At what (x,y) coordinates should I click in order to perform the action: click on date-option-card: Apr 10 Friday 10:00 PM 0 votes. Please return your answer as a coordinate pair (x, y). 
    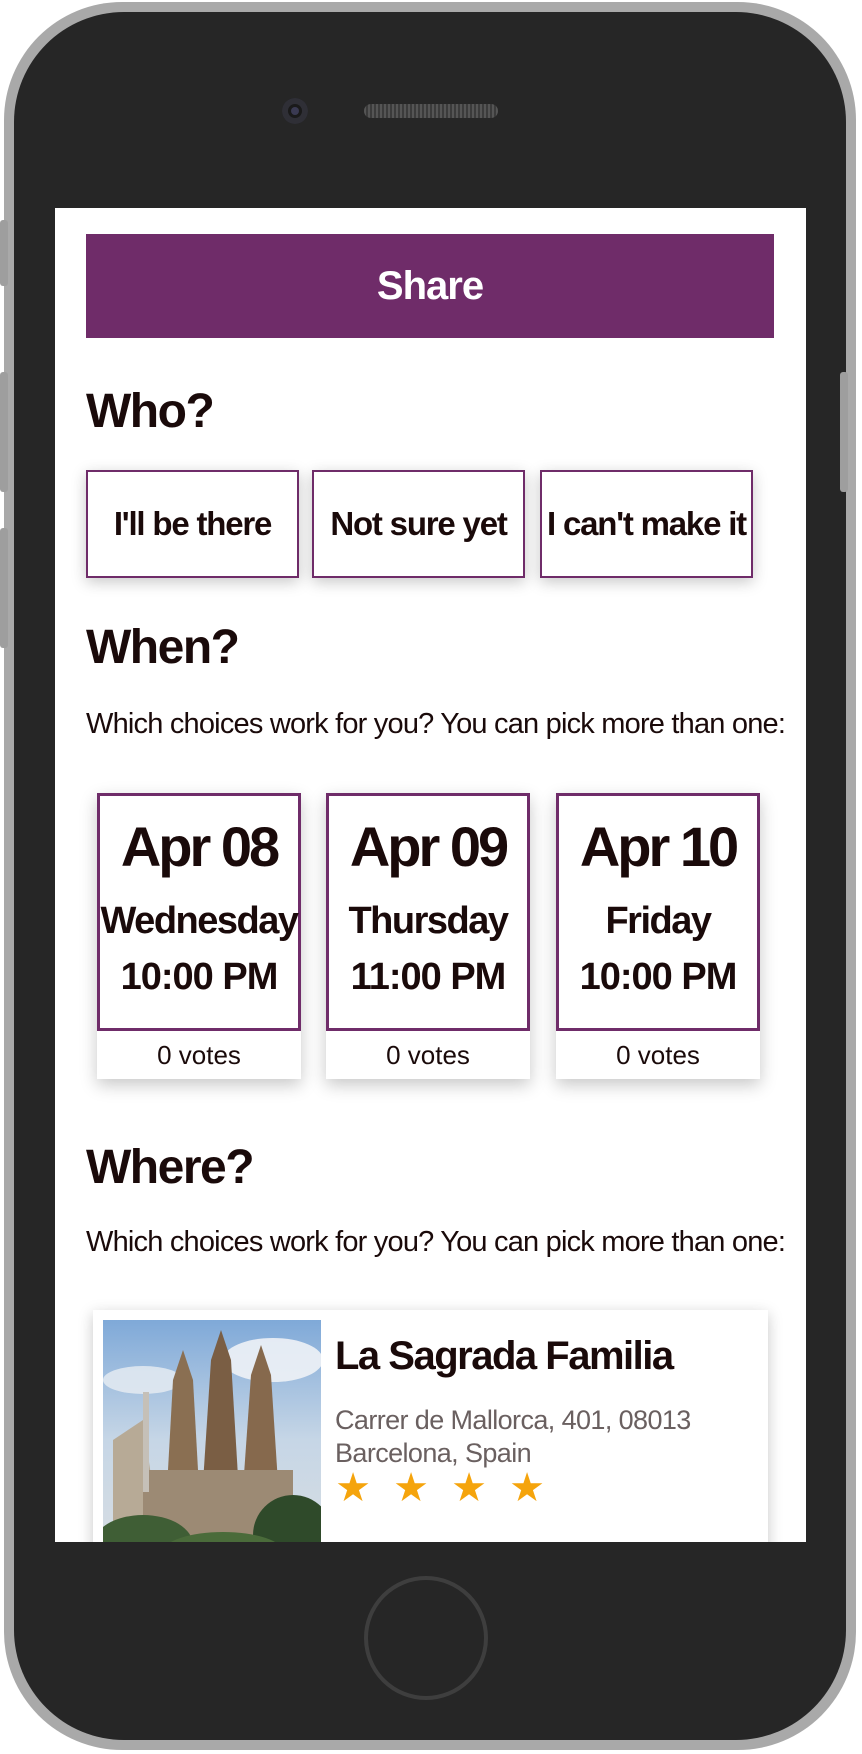
    Looking at the image, I should click on (658, 936).